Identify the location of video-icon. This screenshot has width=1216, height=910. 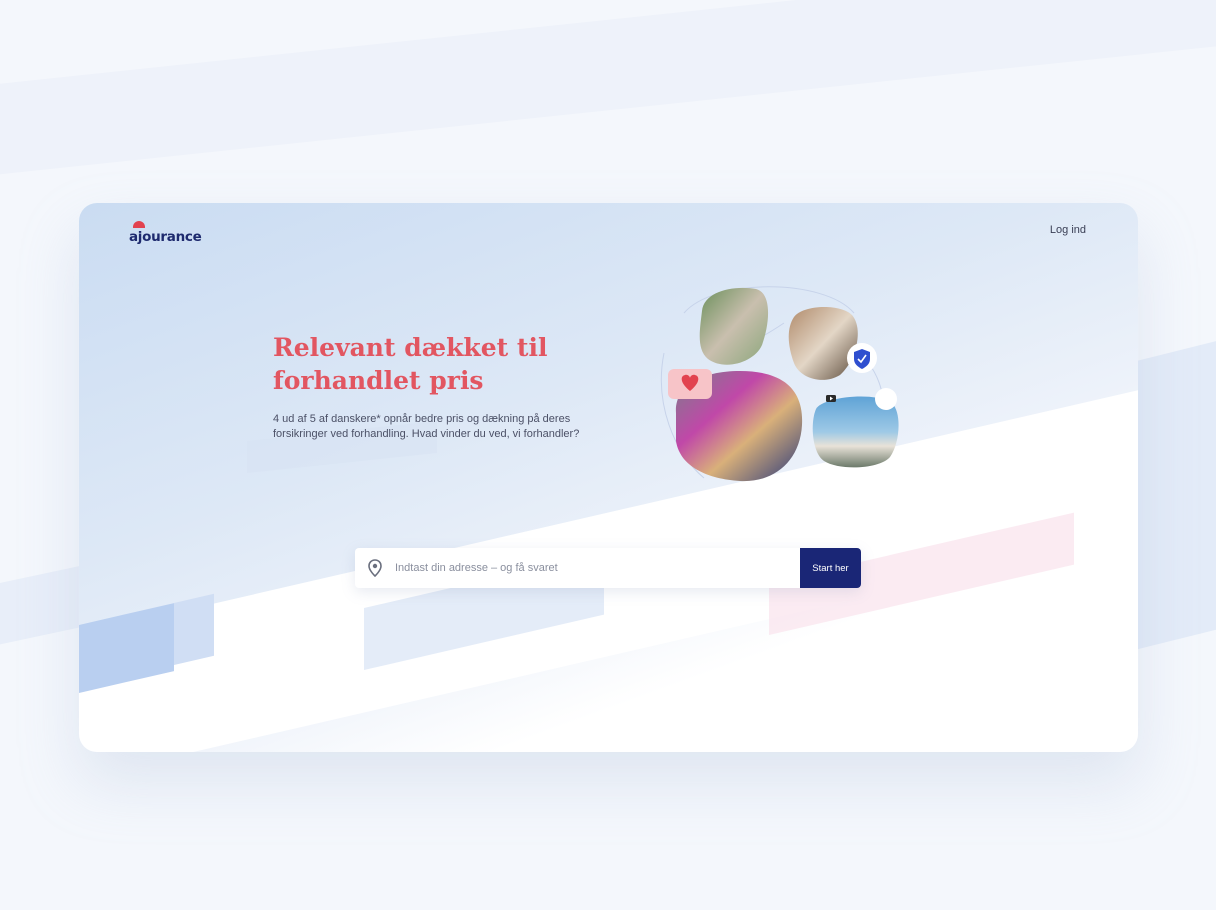
(831, 398).